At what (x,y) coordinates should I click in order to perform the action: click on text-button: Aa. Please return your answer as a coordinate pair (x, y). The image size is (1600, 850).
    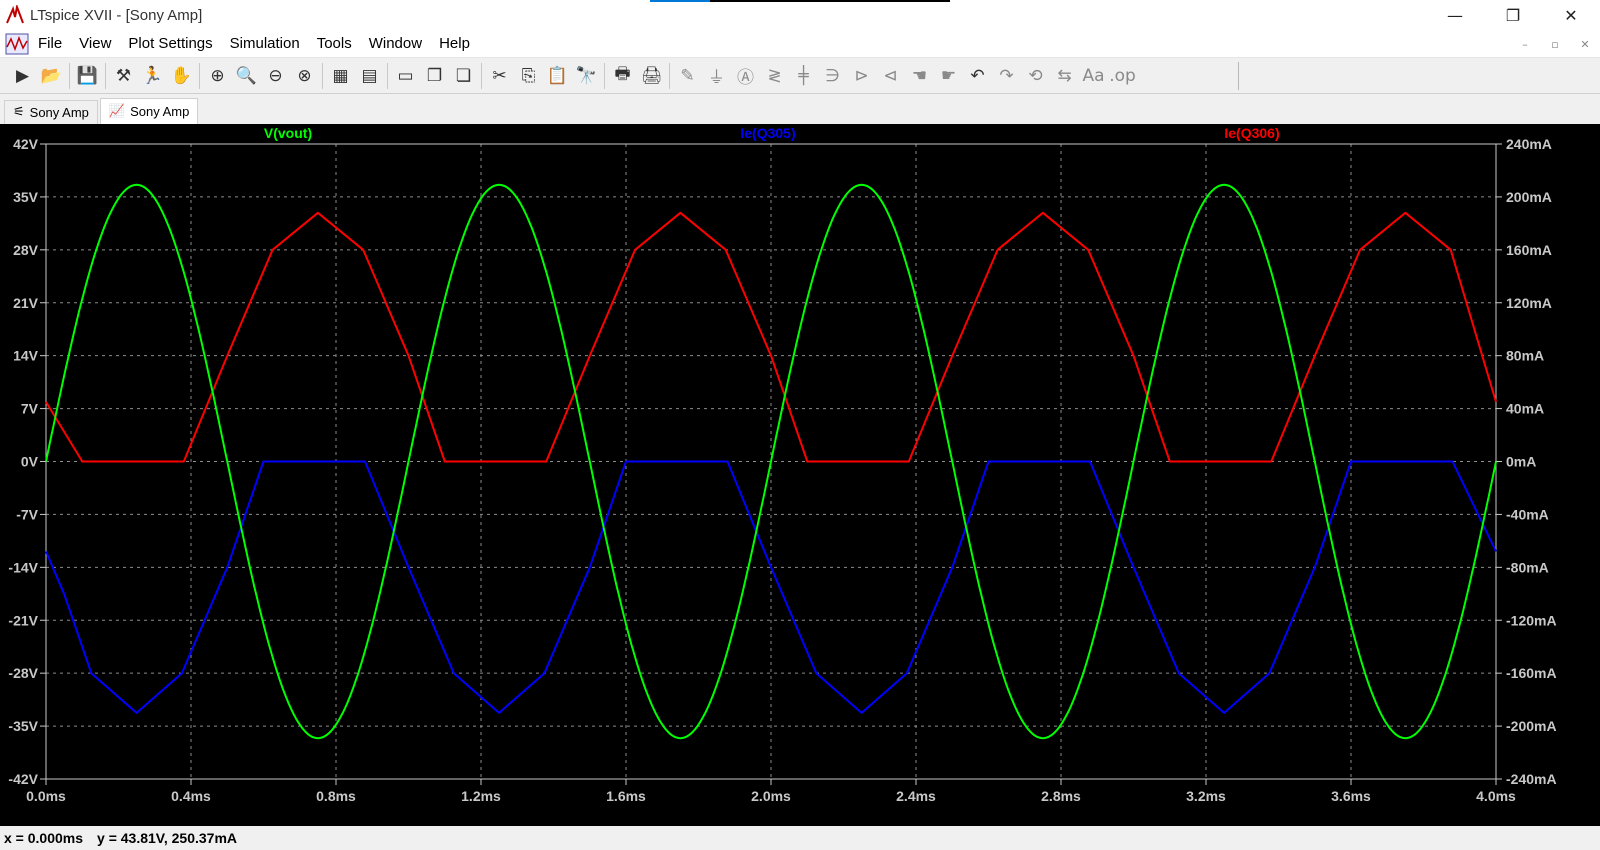
    Looking at the image, I should click on (1093, 76).